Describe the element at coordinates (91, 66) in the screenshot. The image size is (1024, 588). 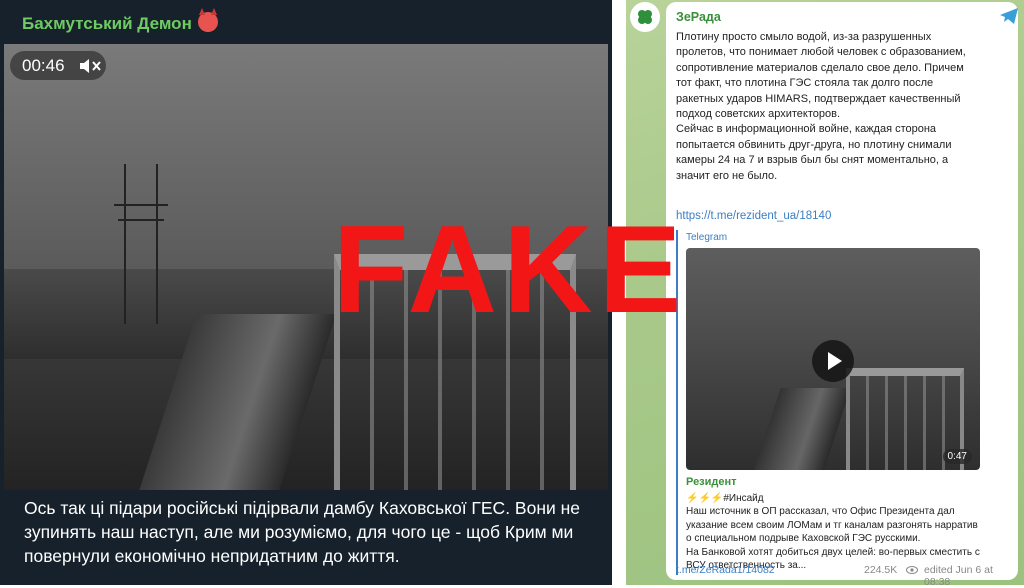
I see `mute-icon` at that location.